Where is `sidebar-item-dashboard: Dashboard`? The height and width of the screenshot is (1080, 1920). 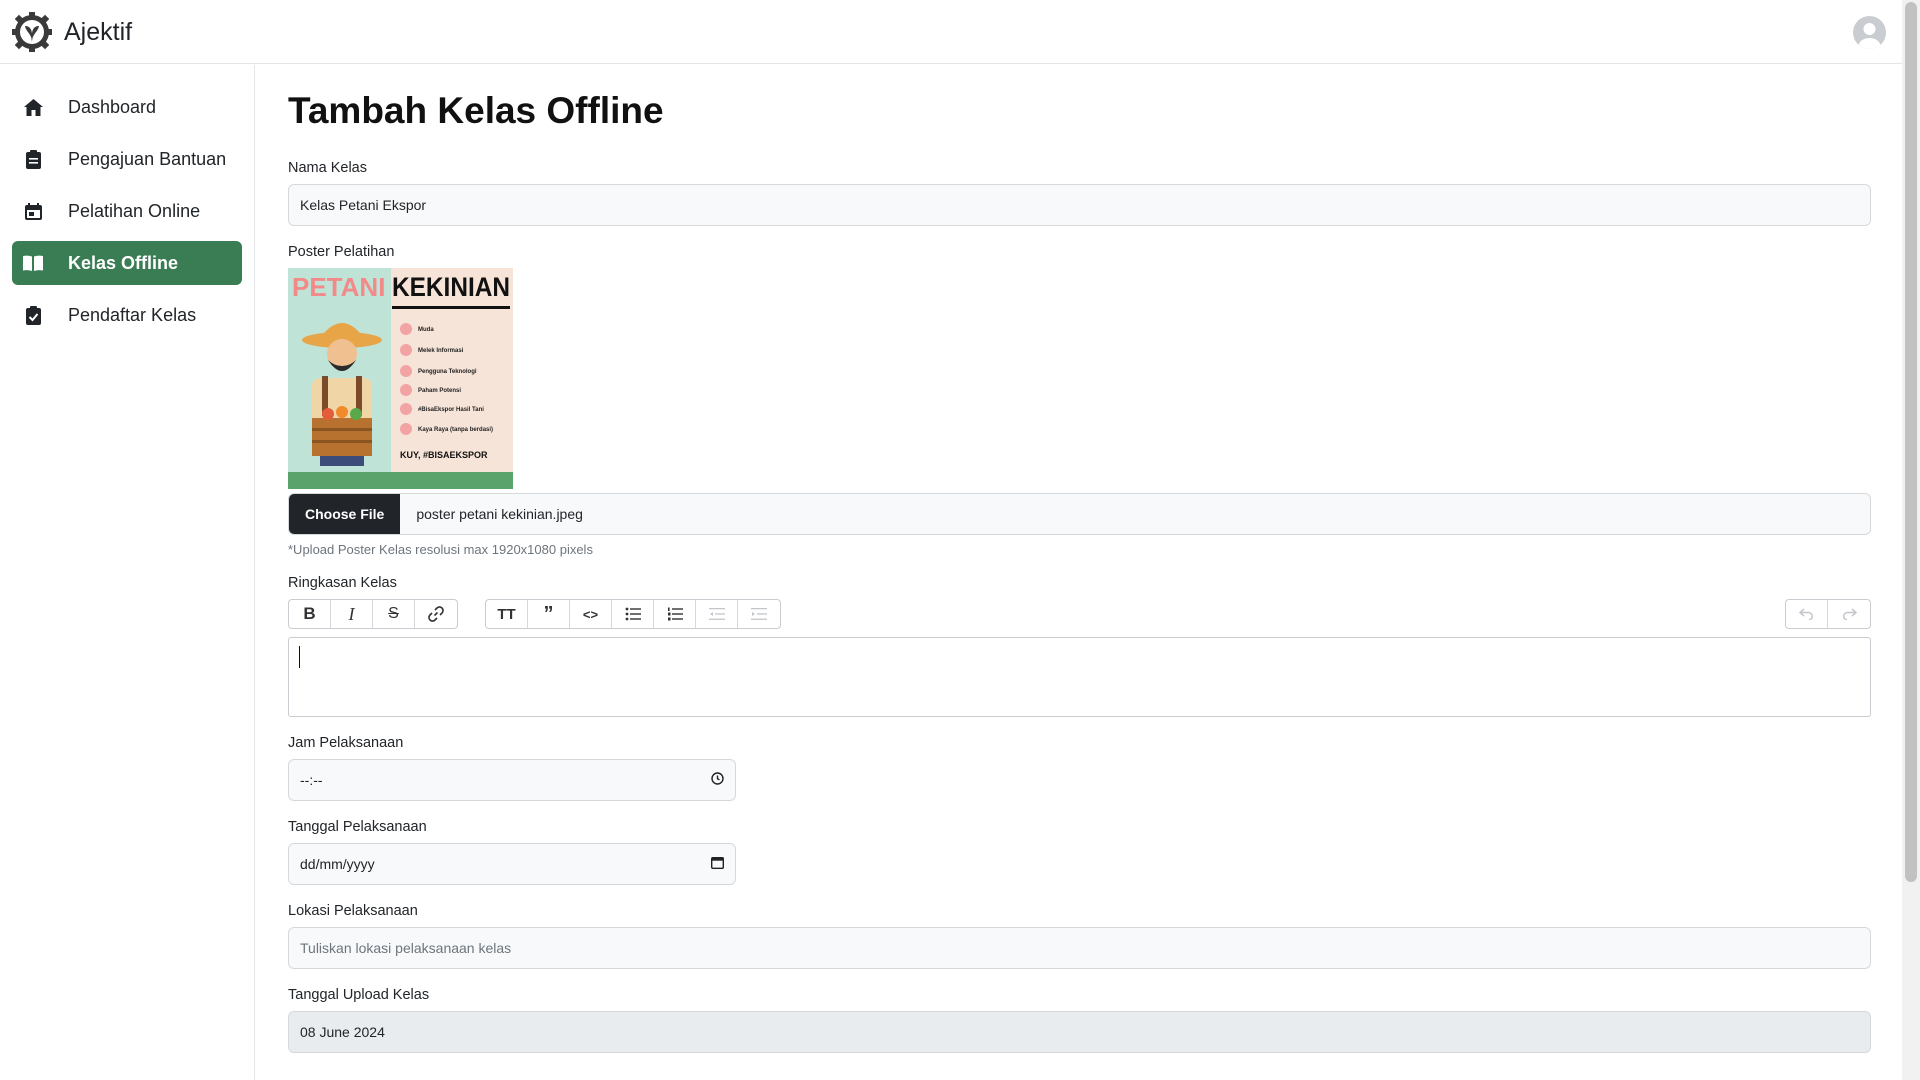
sidebar-item-dashboard: Dashboard is located at coordinates (127, 107).